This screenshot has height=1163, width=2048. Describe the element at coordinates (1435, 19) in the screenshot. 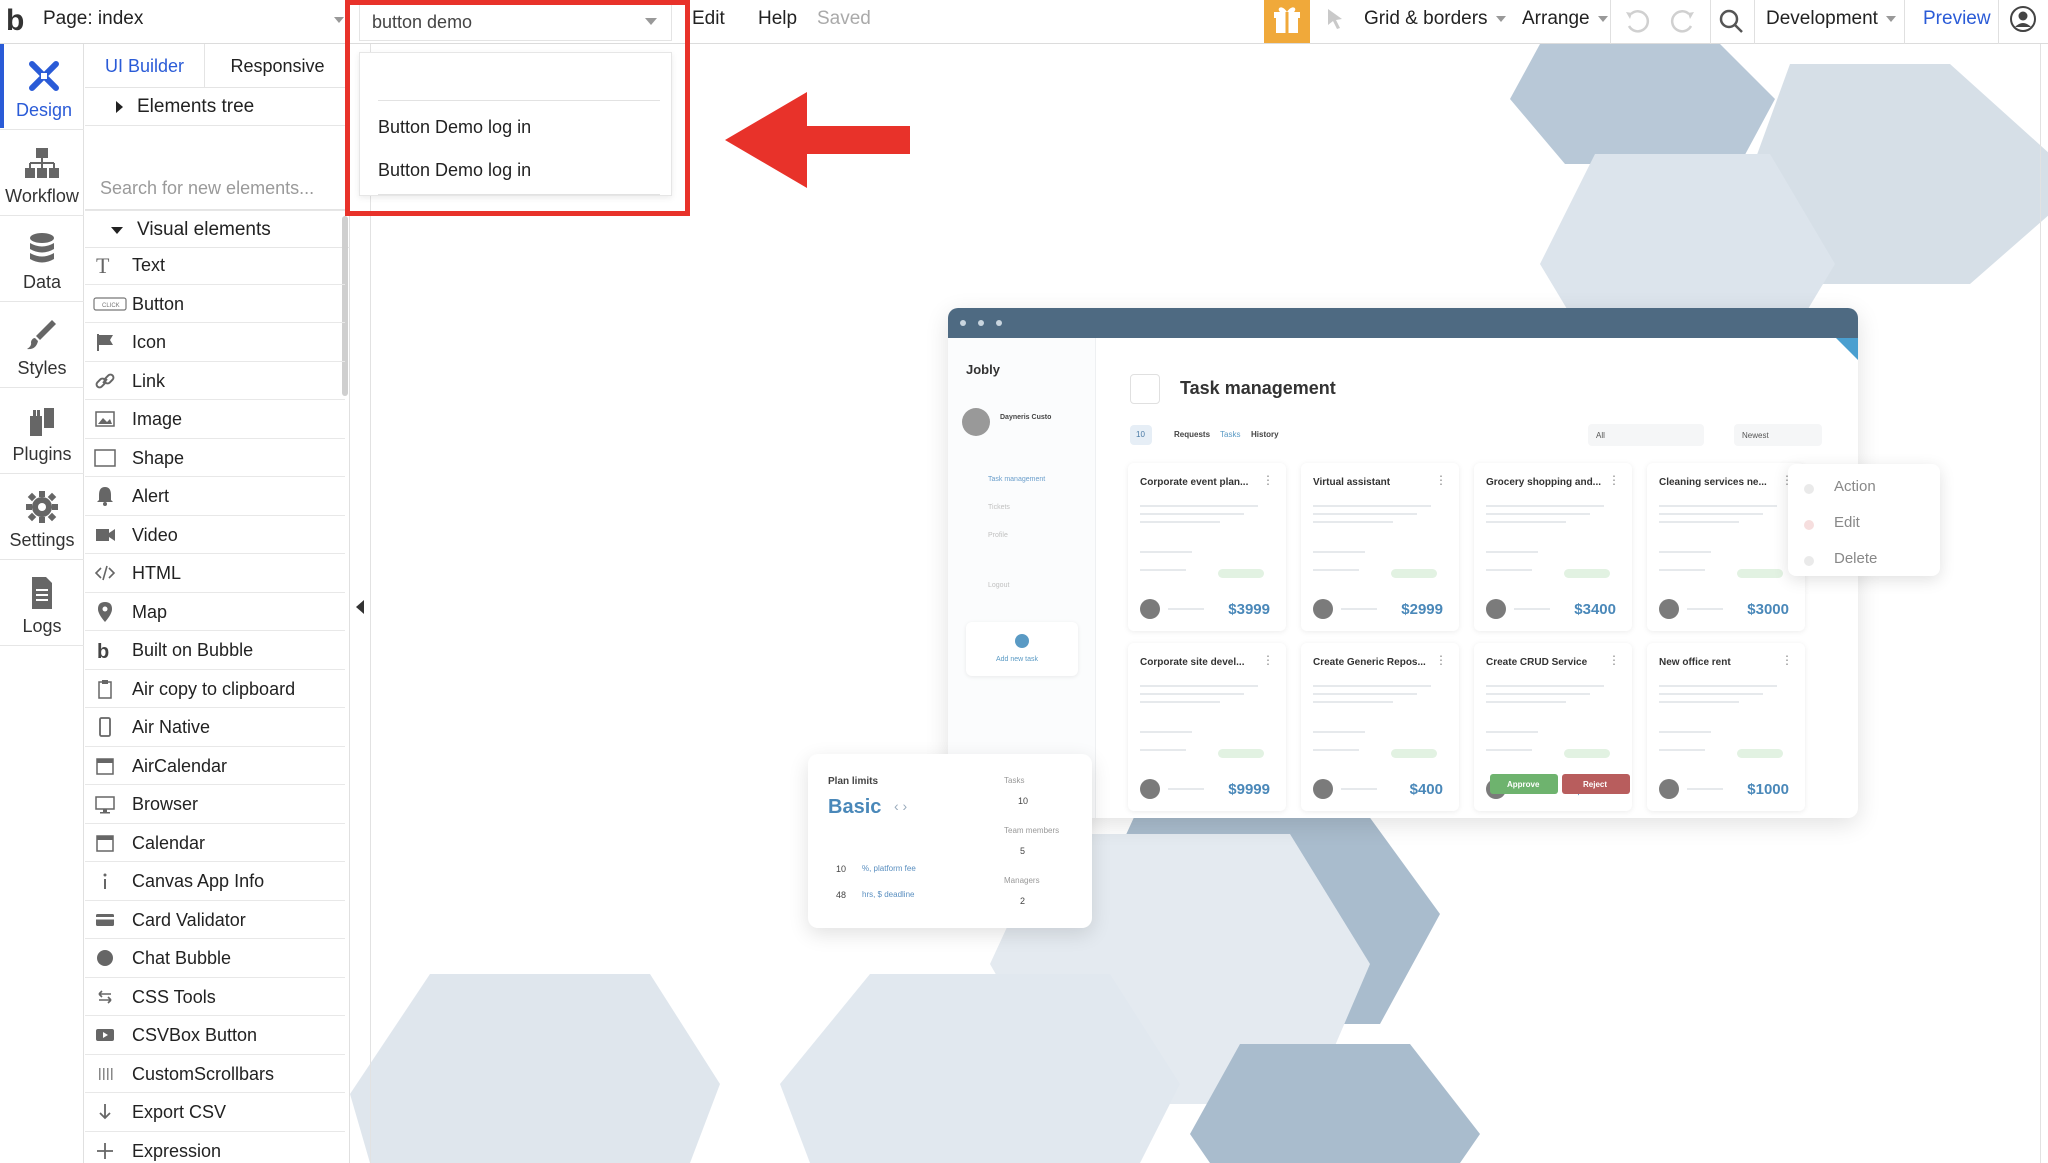

I see `grid-borders-menu: Grid & borders` at that location.